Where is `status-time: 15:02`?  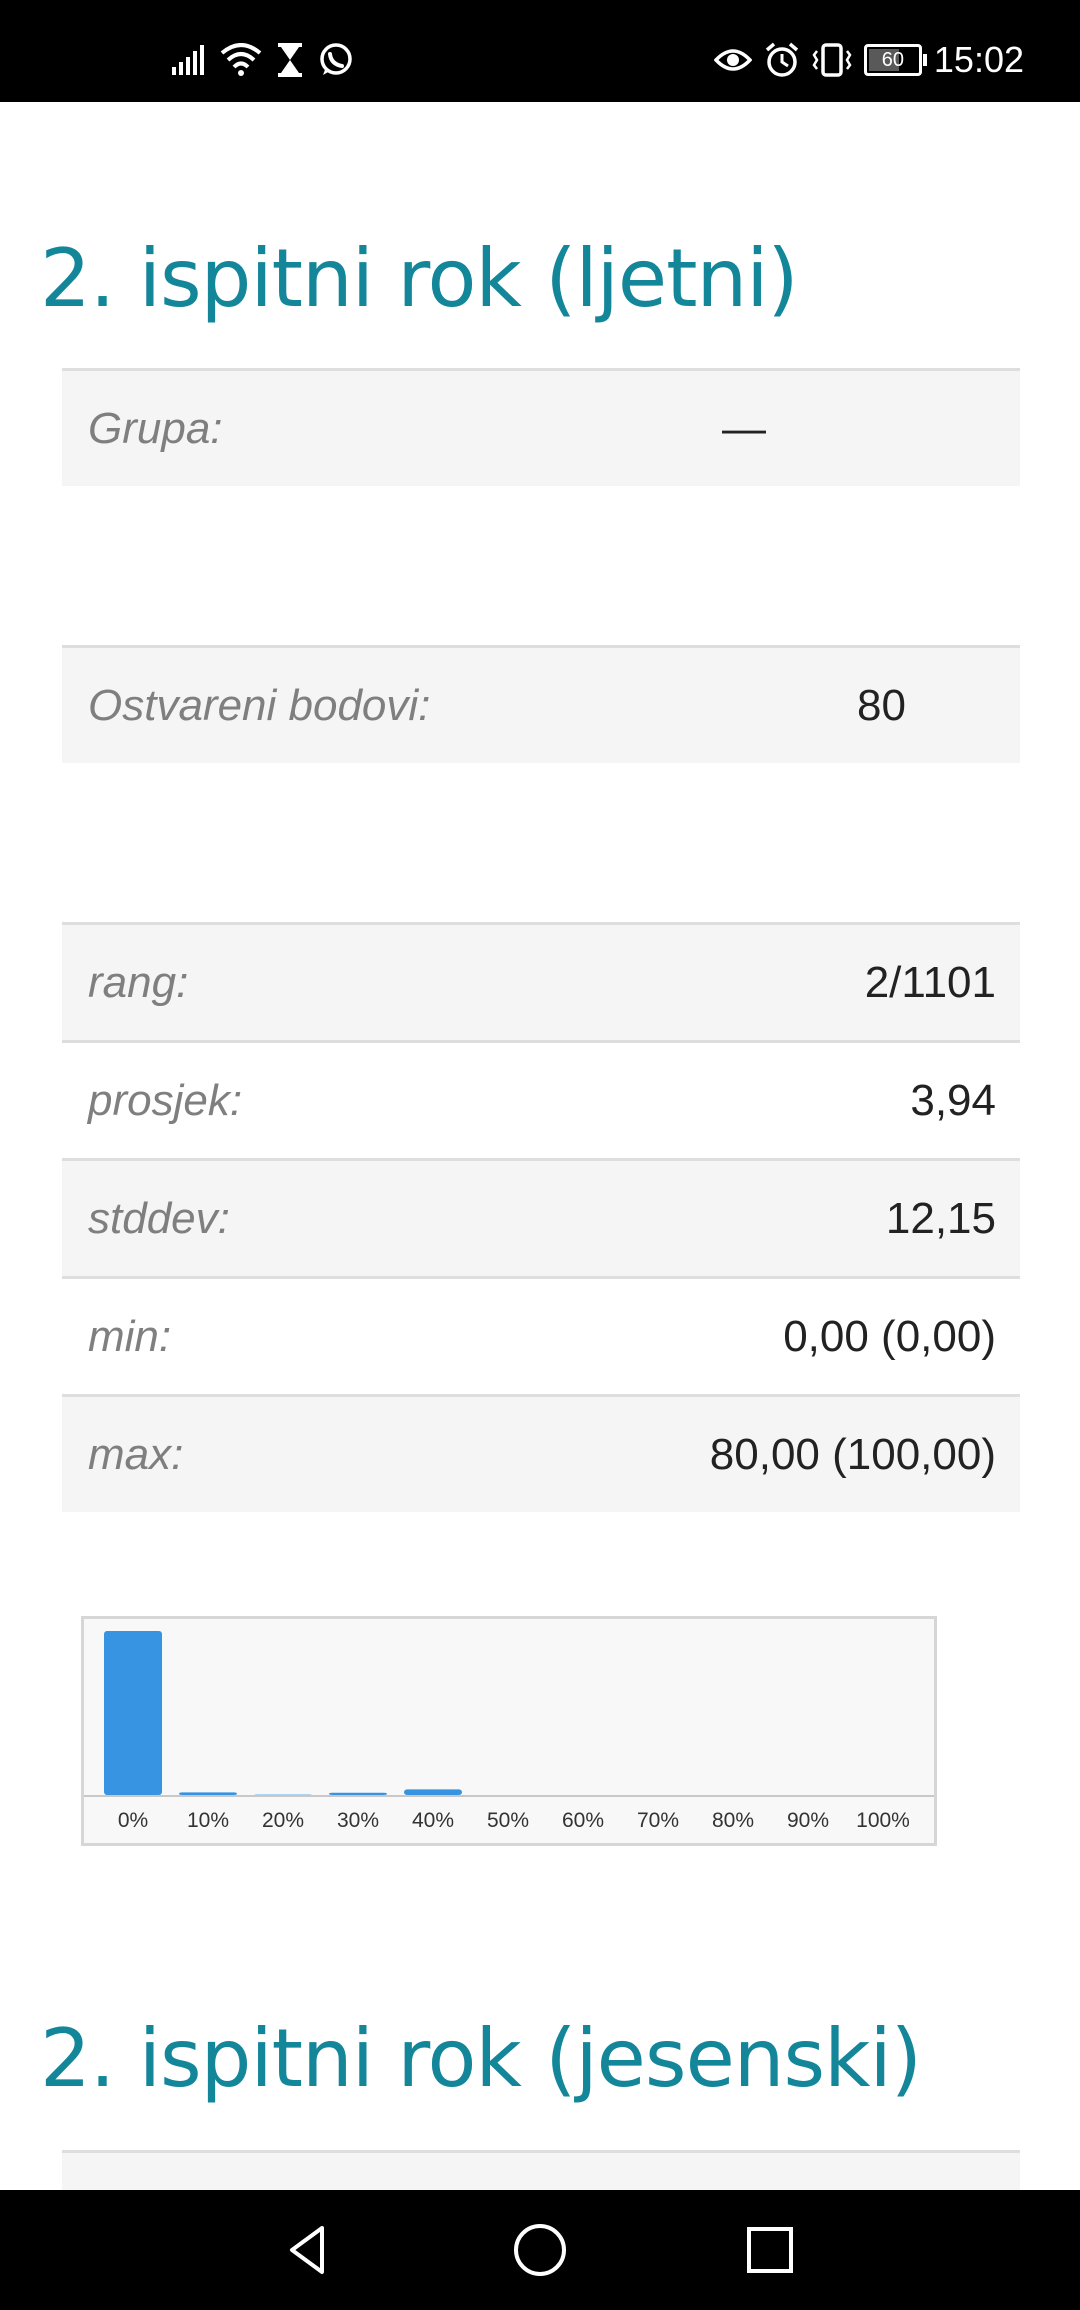 status-time: 15:02 is located at coordinates (978, 59).